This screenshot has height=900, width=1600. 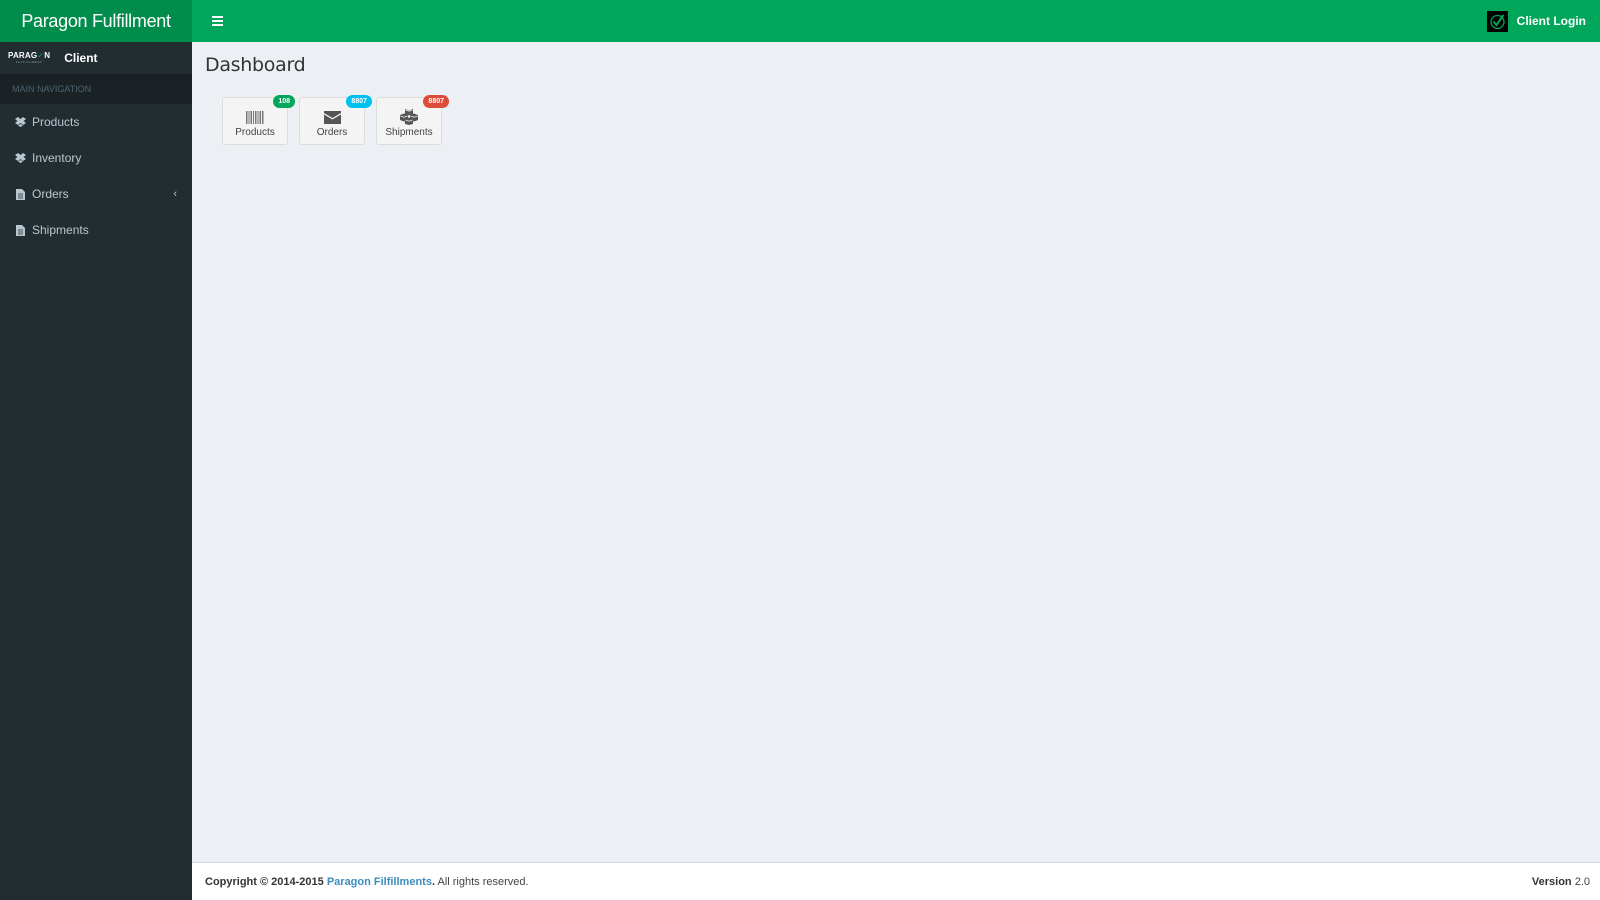 I want to click on tile-label: Orders, so click(x=332, y=132).